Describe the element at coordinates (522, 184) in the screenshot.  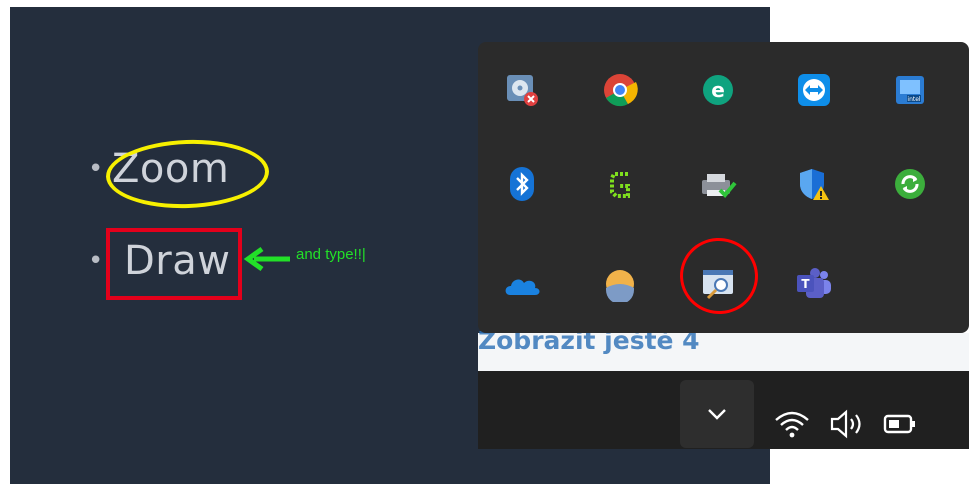
I see `bluetooth-icon` at that location.